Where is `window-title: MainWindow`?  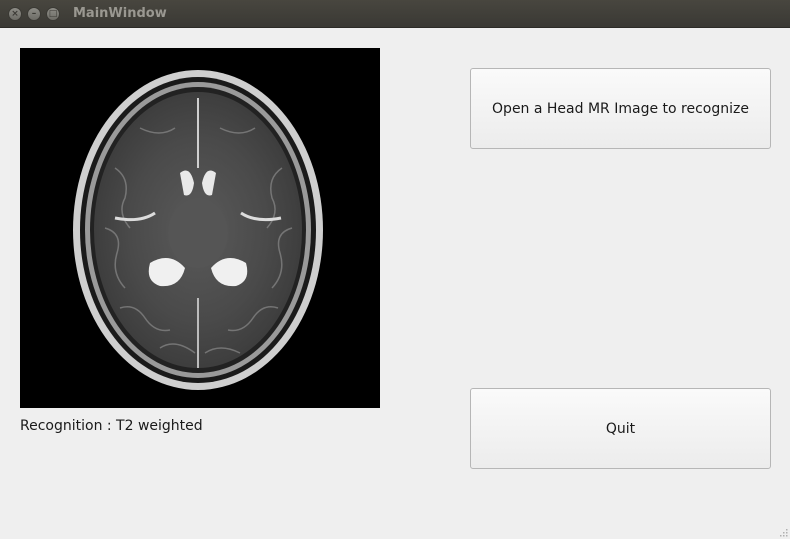 window-title: MainWindow is located at coordinates (120, 13).